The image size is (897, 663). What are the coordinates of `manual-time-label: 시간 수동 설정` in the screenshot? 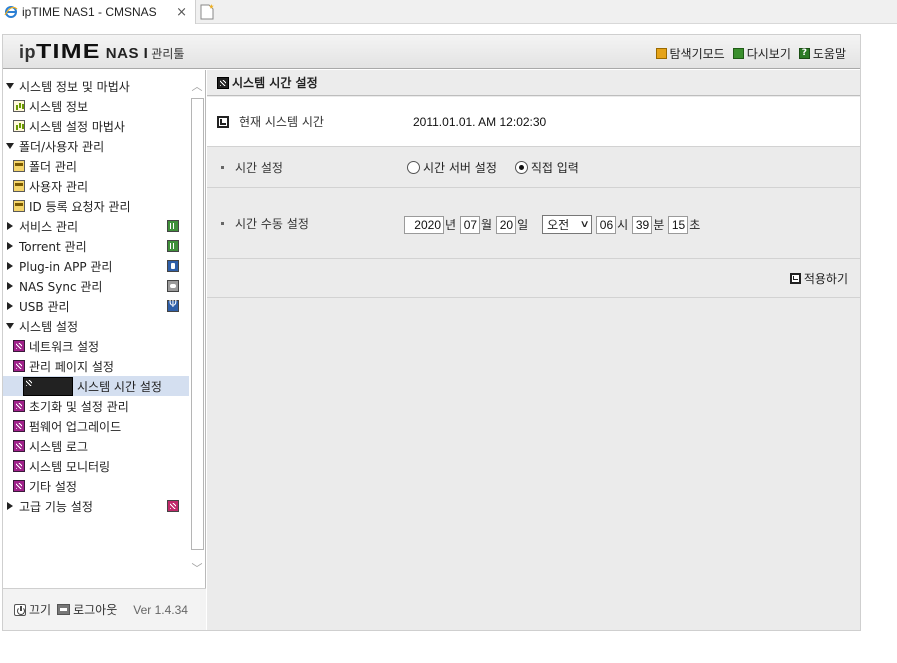 It's located at (272, 224).